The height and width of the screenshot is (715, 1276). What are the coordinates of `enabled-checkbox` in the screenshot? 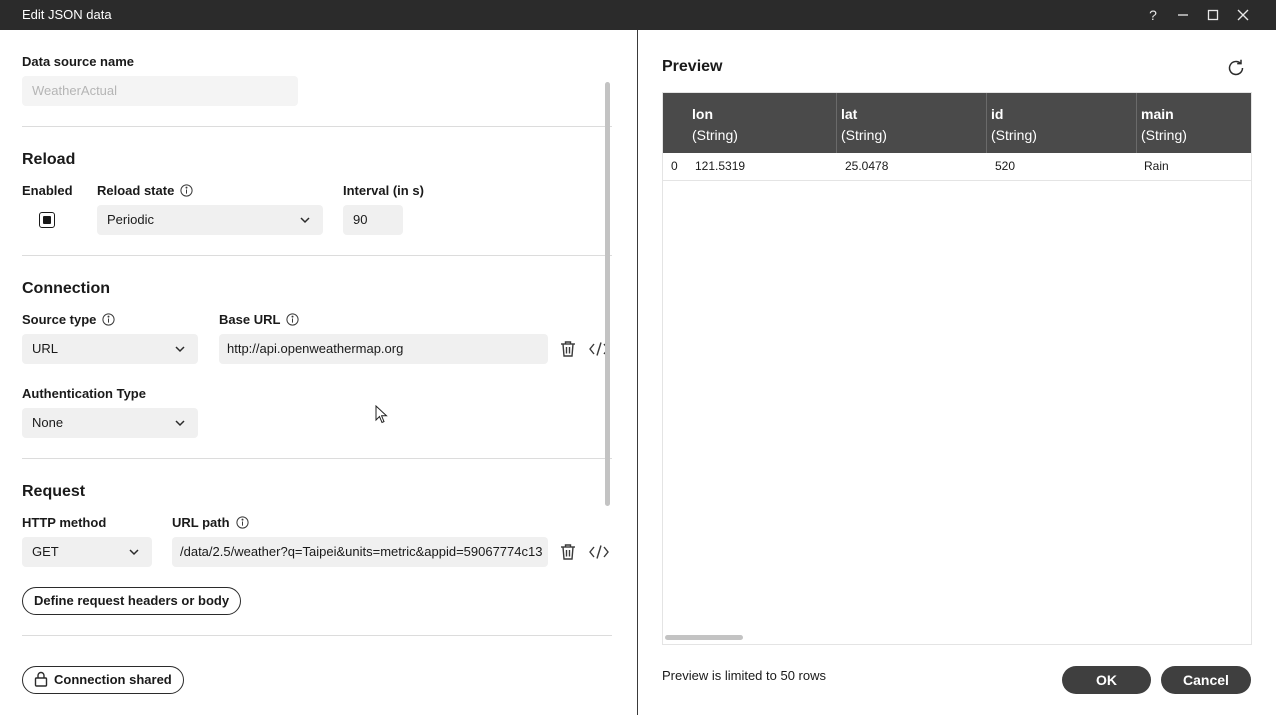 It's located at (47, 220).